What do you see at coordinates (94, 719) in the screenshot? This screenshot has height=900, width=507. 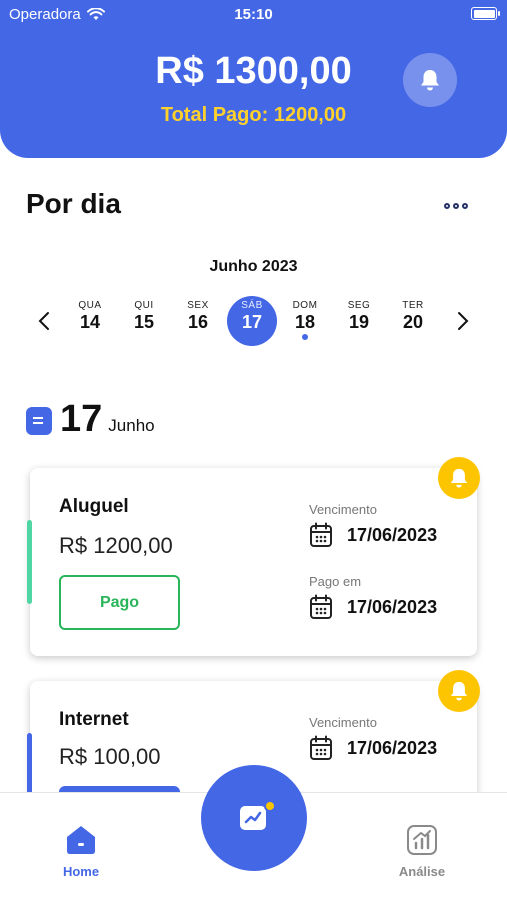 I see `bill-name: Internet` at bounding box center [94, 719].